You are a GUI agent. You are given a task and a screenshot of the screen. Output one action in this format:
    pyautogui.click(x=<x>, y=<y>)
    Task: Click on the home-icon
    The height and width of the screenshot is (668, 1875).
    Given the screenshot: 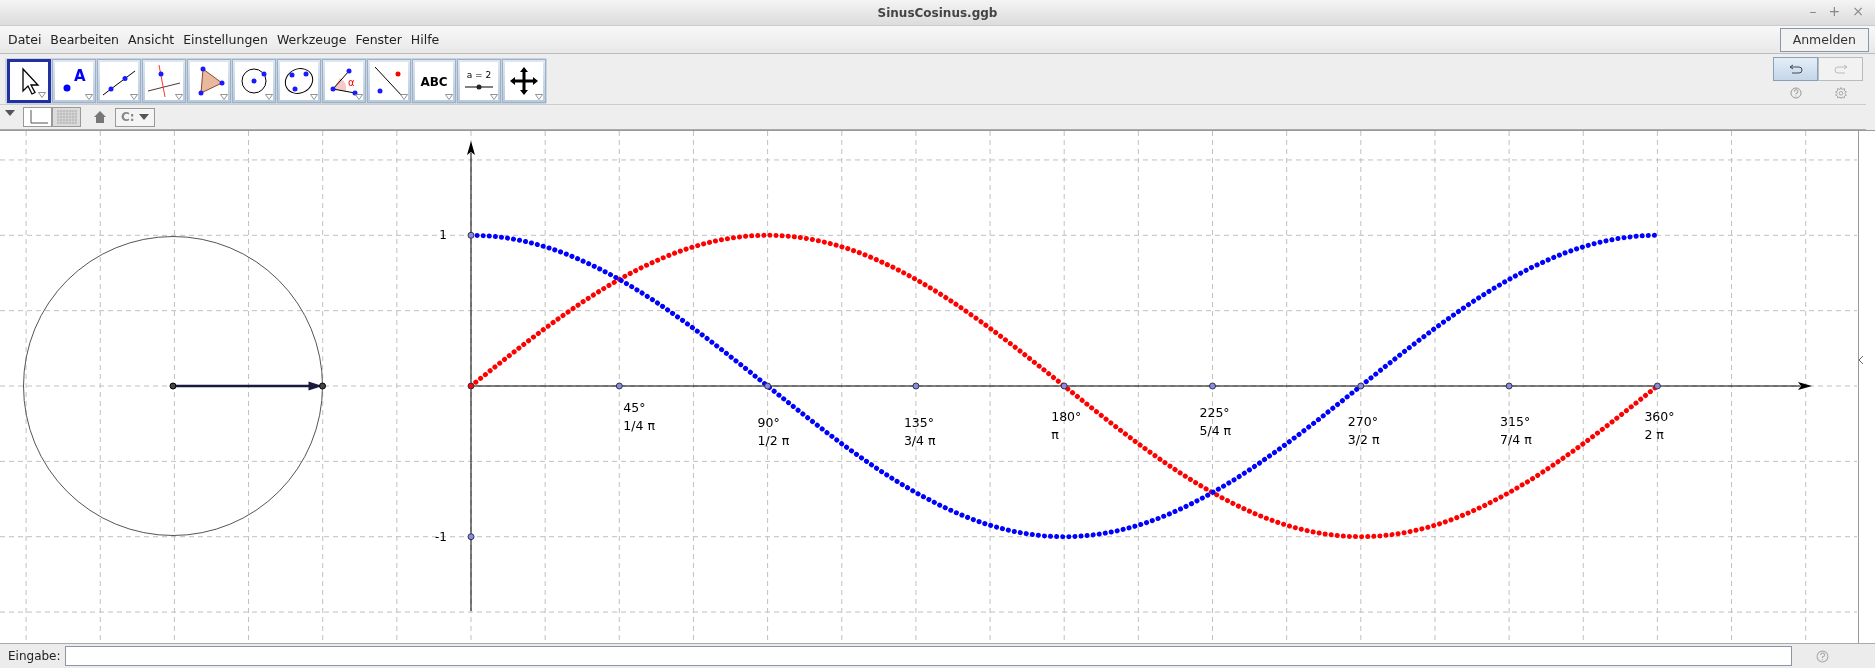 What is the action you would take?
    pyautogui.click(x=100, y=117)
    